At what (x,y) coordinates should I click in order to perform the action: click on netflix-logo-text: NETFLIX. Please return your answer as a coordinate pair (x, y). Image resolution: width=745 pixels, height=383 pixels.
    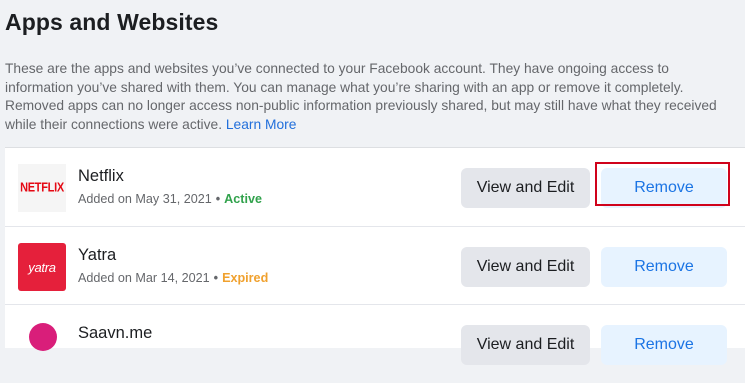
    Looking at the image, I should click on (42, 188).